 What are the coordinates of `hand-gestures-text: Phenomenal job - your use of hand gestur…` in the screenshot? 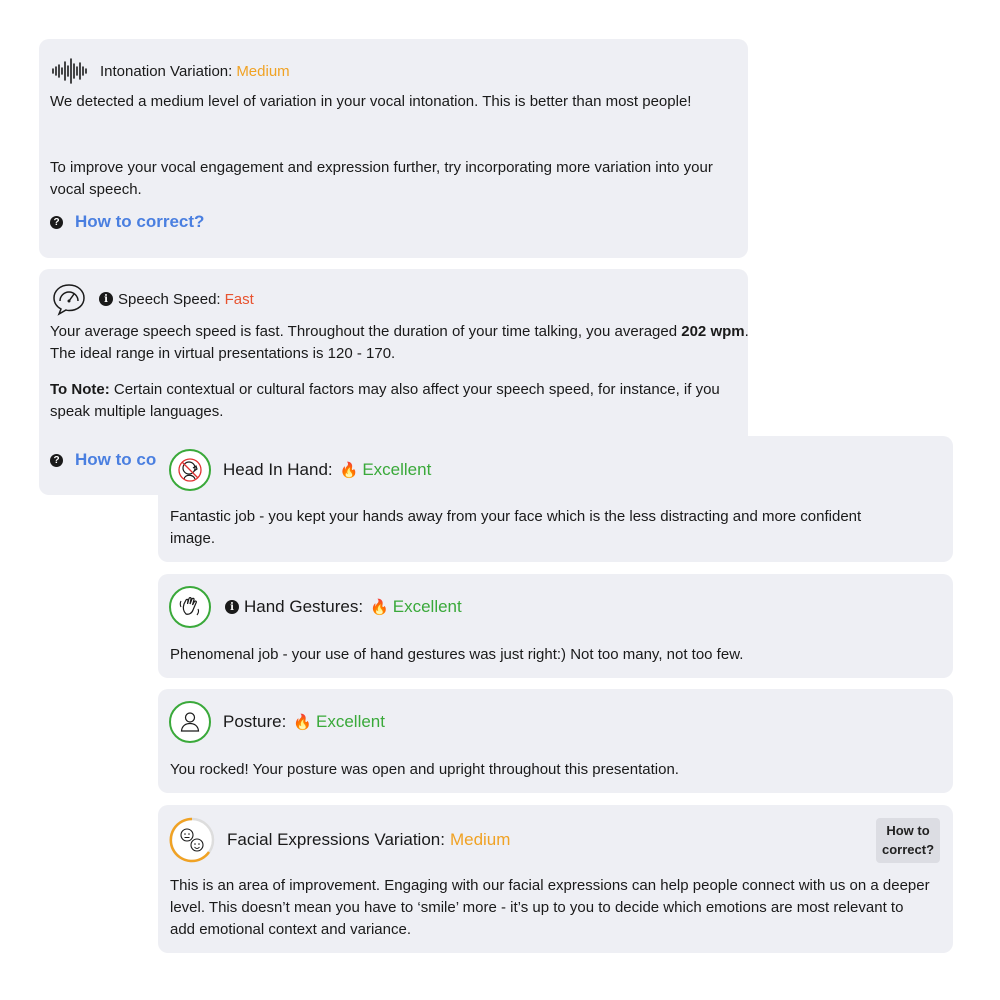 It's located at (457, 654).